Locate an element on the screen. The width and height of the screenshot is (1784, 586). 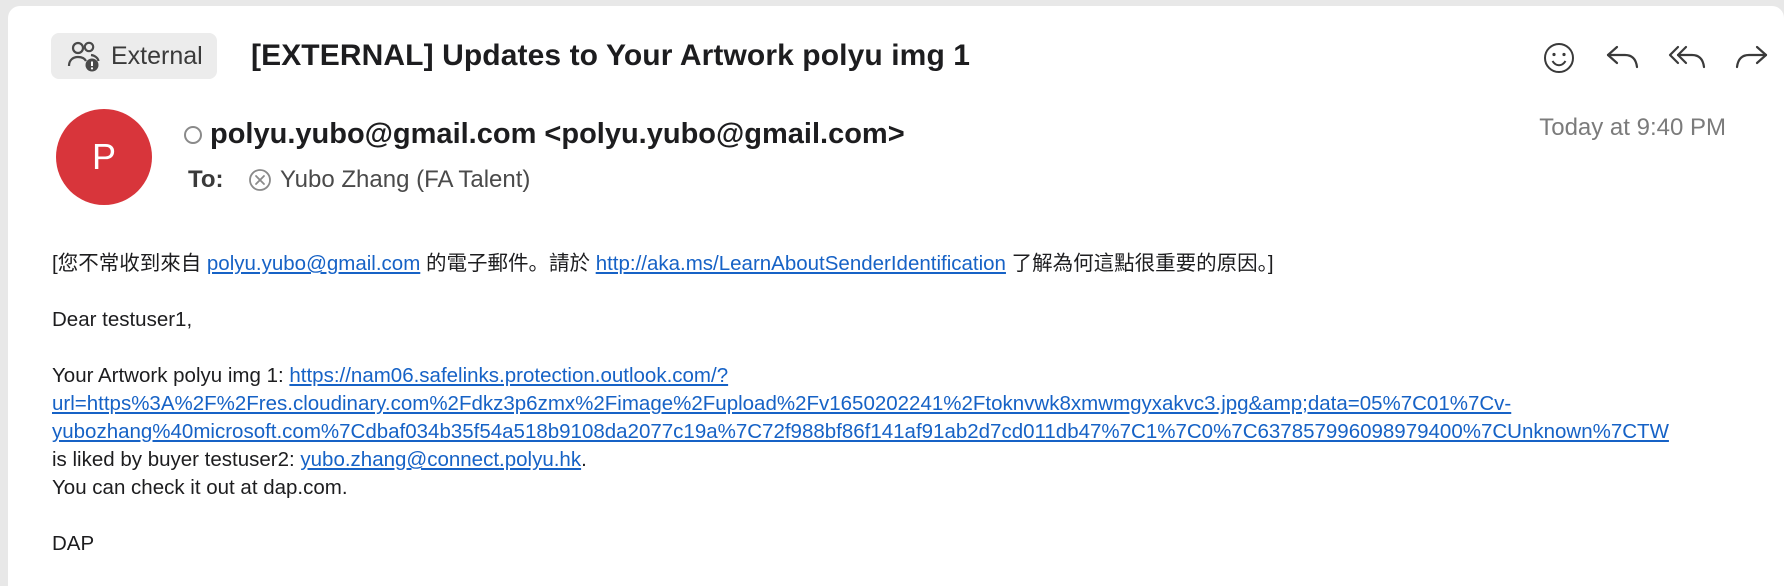
reply-all-icon is located at coordinates (1687, 57).